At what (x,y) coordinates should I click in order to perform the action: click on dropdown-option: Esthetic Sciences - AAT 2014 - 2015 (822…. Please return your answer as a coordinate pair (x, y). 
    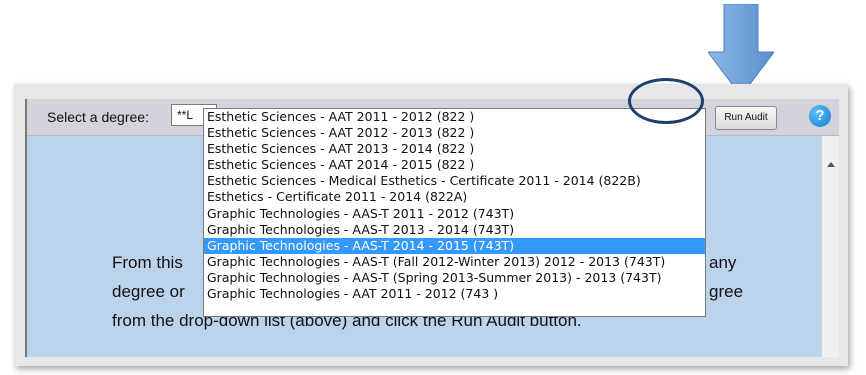
    Looking at the image, I should click on (454, 165).